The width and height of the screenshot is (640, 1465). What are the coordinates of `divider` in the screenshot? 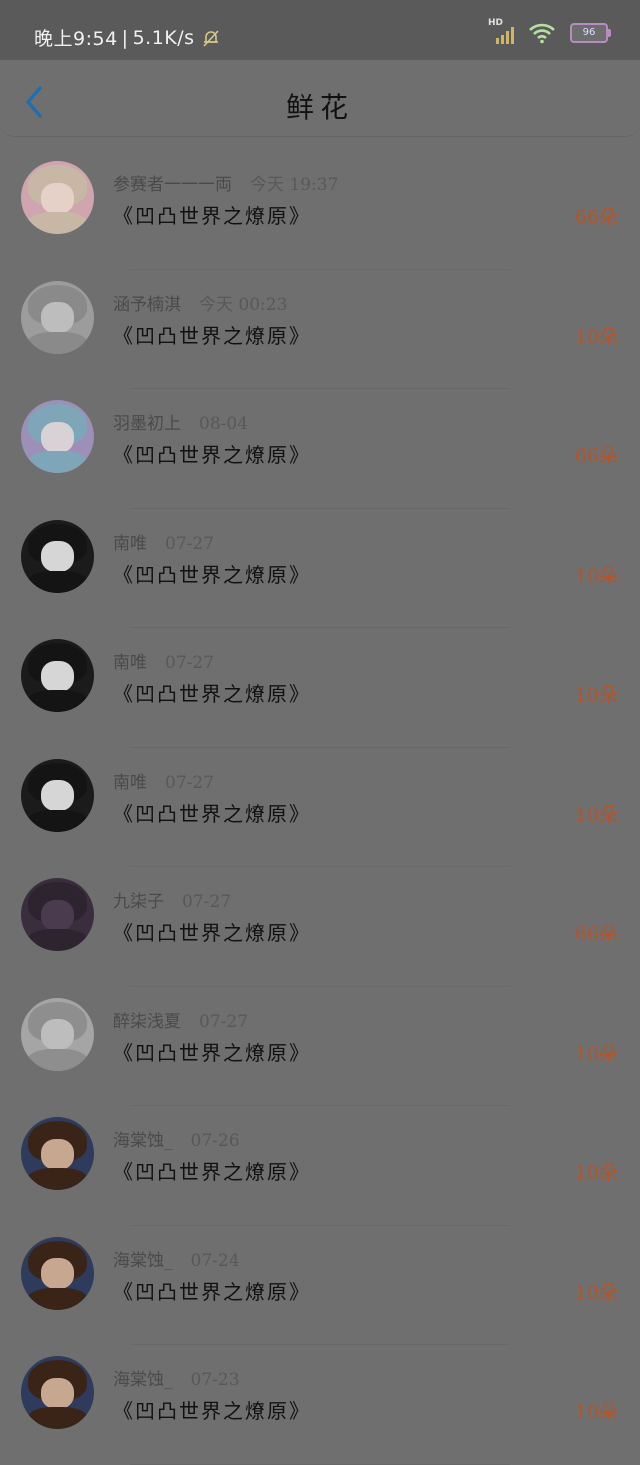 It's located at (320, 1464).